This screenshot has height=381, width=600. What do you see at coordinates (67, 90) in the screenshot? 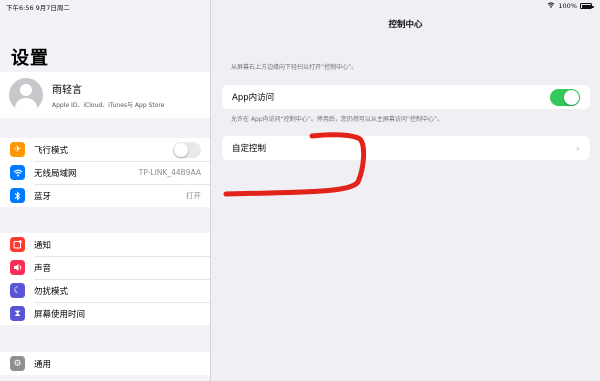
I see `profile-name: 雨轻言` at bounding box center [67, 90].